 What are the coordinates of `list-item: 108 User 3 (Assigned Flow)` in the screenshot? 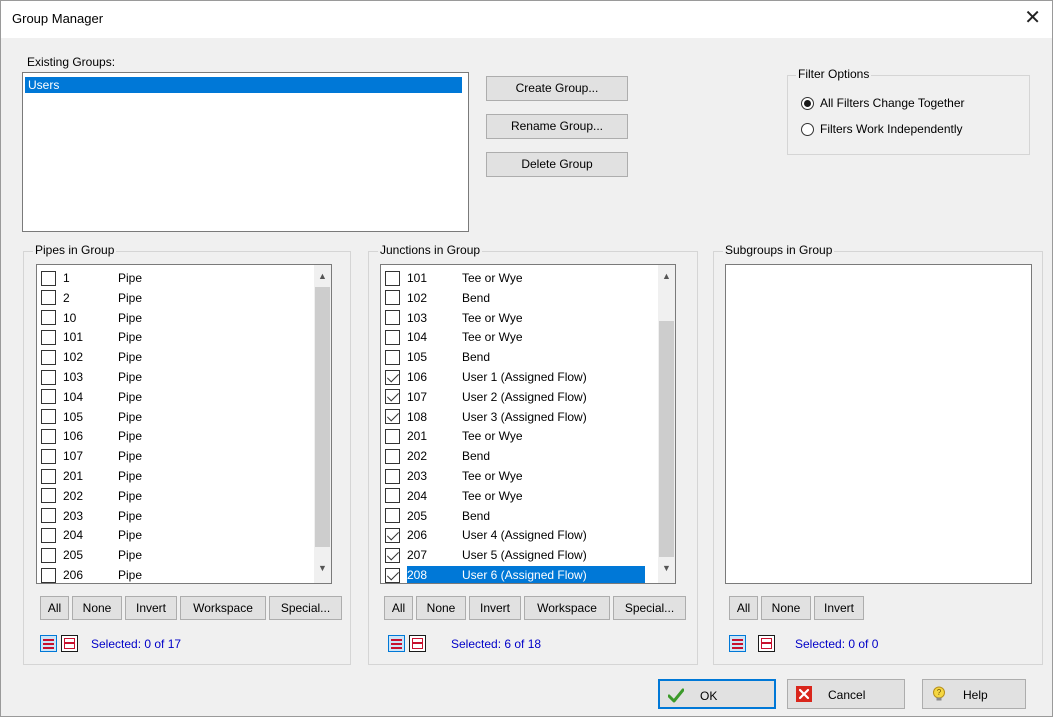 It's located at (485, 417).